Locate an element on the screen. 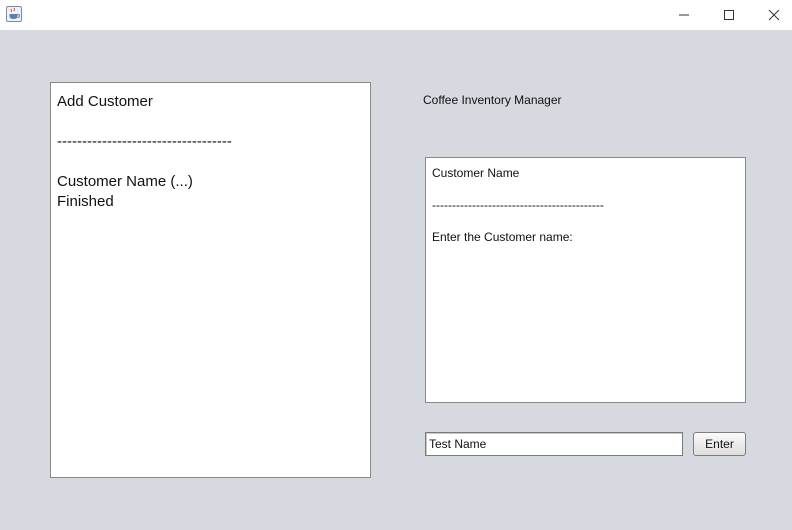  maximize-icon is located at coordinates (729, 15).